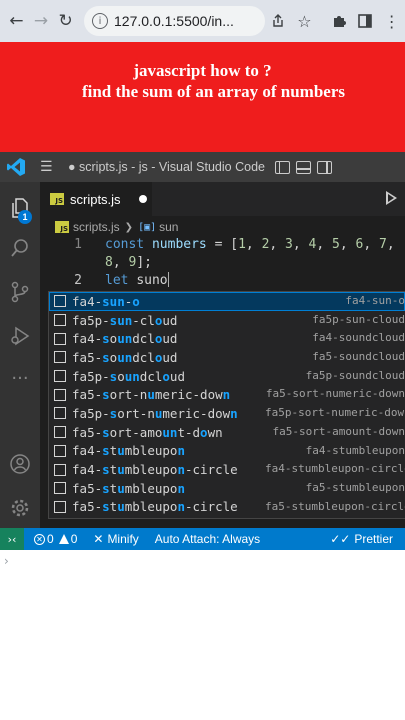 The width and height of the screenshot is (405, 720). Describe the element at coordinates (335, 506) in the screenshot. I see `suggestion-detail: fa5-stumbleupon-circle` at that location.